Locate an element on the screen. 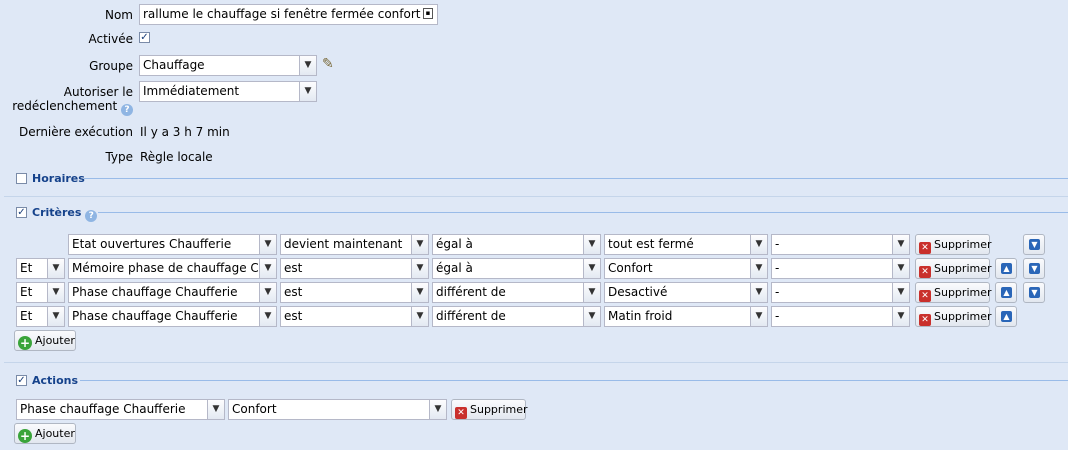  actions-add-button: + Ajouter is located at coordinates (45, 433).